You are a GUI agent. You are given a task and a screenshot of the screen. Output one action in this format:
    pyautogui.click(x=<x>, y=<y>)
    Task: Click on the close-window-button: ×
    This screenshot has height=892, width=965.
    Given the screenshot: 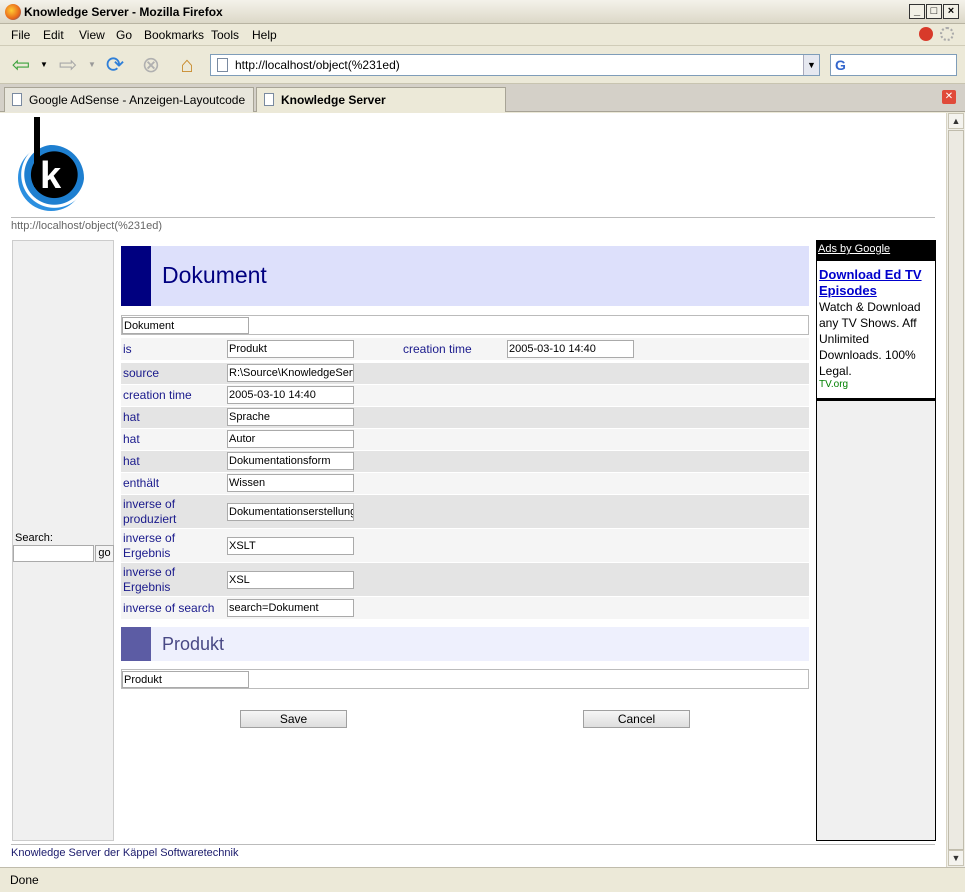 What is the action you would take?
    pyautogui.click(x=951, y=11)
    